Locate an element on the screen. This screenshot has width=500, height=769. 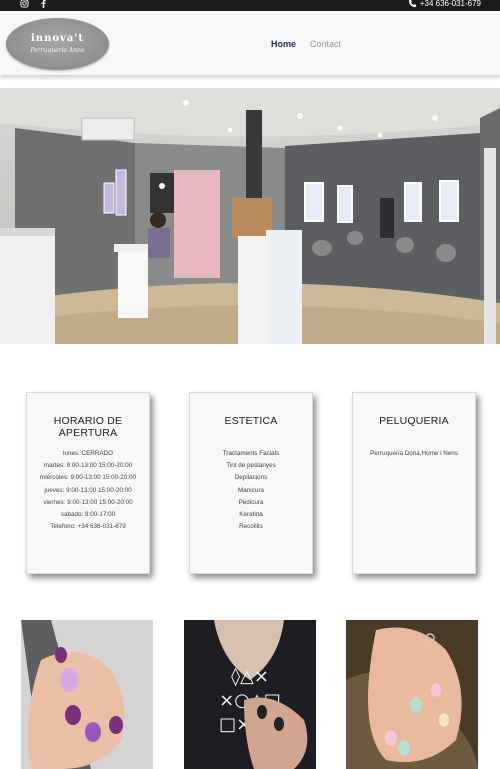
list-item: jueves: 9:00-13:00 15:00-20:00 is located at coordinates (88, 490).